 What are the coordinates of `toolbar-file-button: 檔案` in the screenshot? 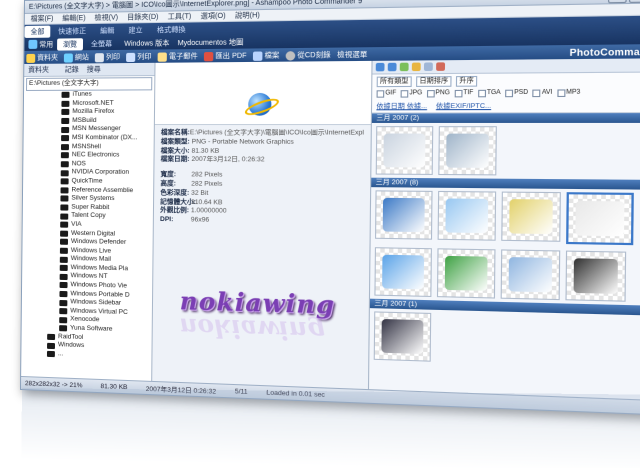 It's located at (265, 55).